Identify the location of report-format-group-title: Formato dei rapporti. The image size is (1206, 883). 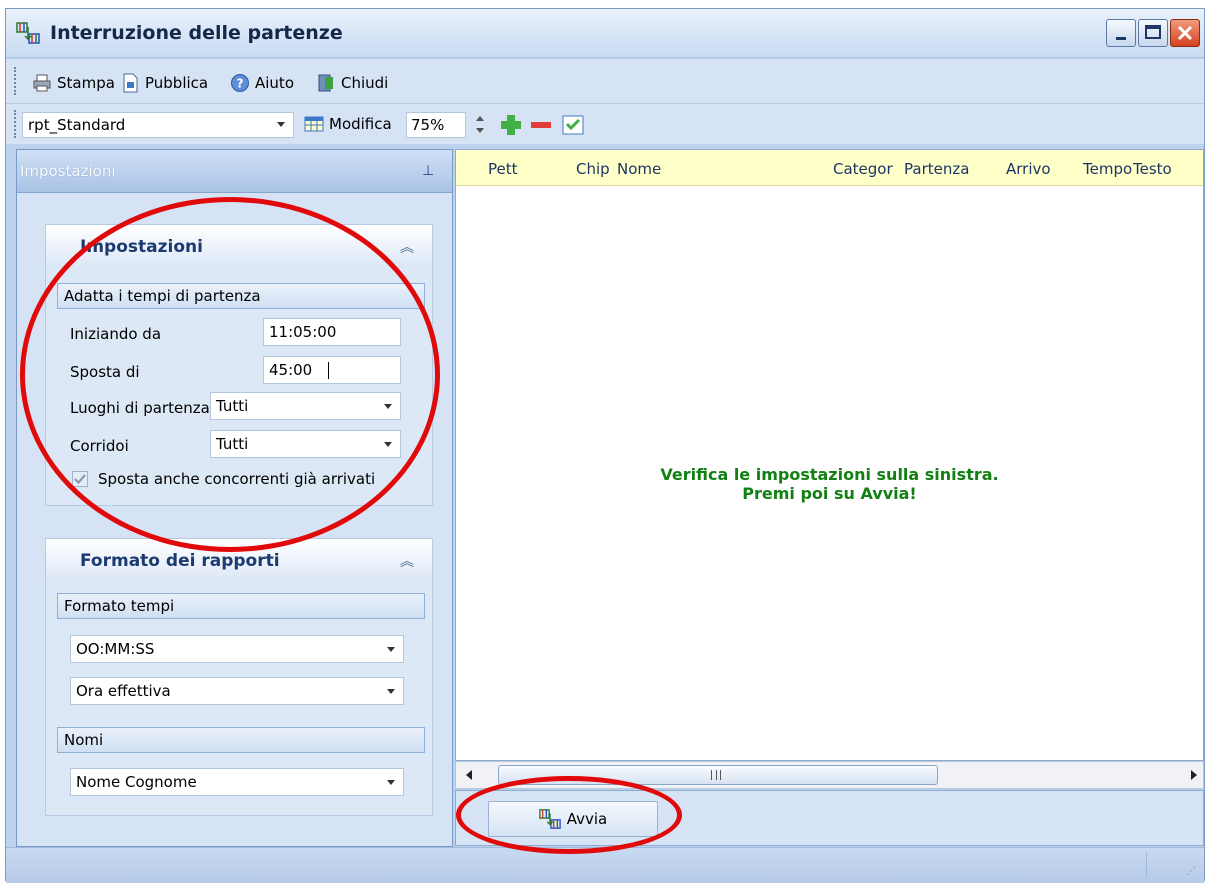
(180, 561).